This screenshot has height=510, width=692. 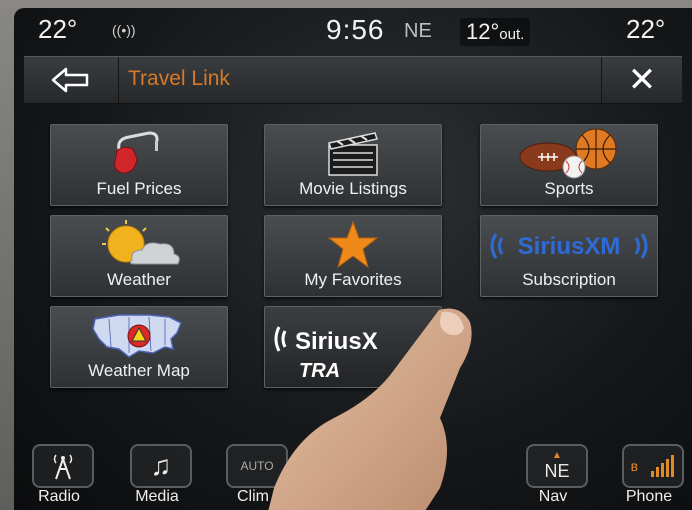 What do you see at coordinates (353, 244) in the screenshot?
I see `star-icon` at bounding box center [353, 244].